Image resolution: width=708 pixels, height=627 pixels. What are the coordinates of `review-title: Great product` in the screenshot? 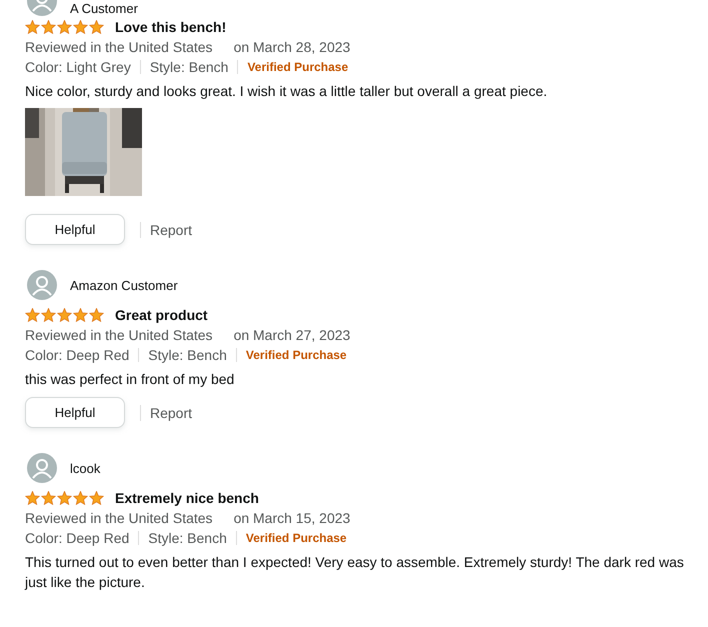 It's located at (161, 315).